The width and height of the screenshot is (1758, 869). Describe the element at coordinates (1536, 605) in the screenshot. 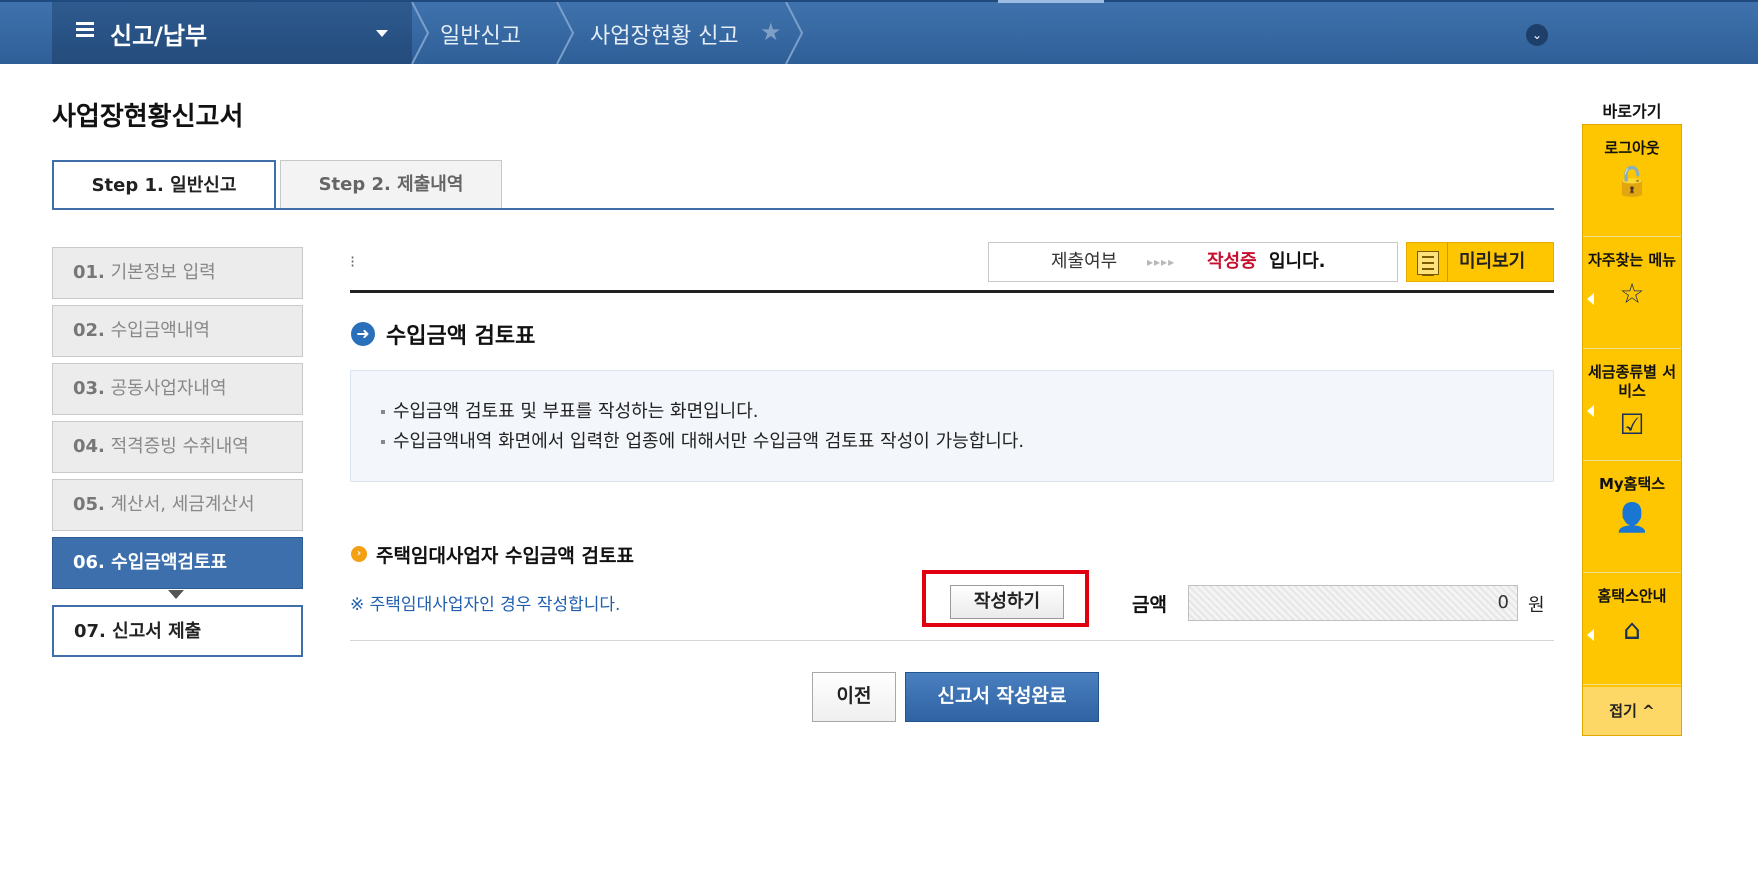

I see `amount-unit: 원` at that location.